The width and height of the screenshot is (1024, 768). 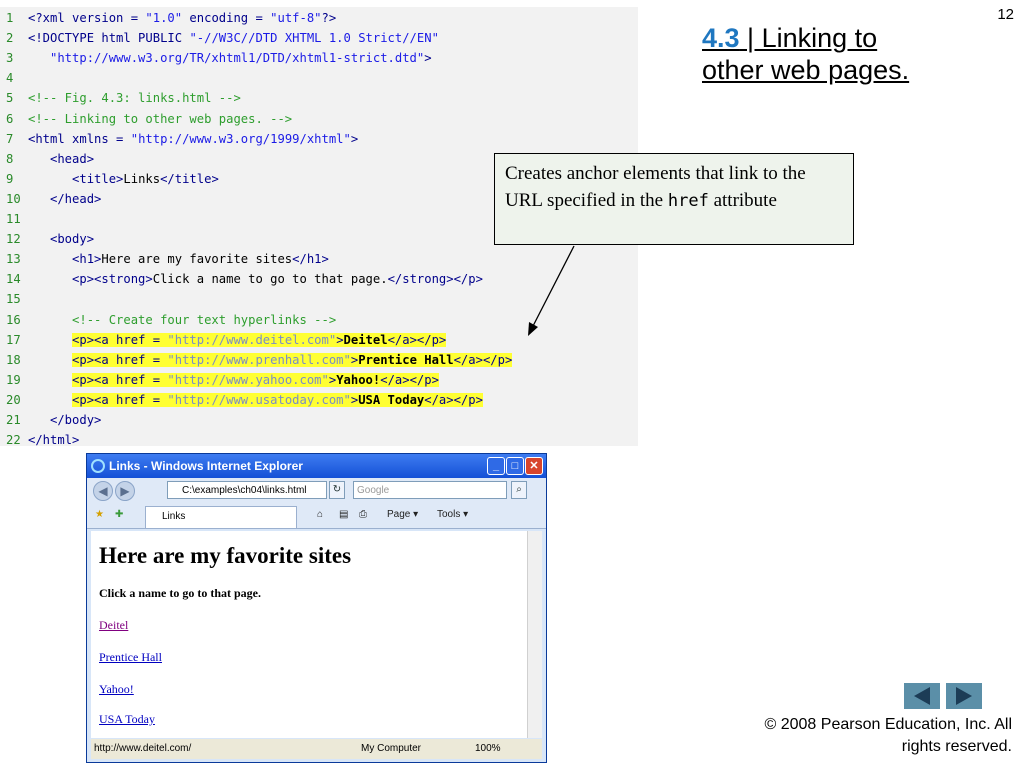 I want to click on address-input: C:\examples\ch04\links.html, so click(x=247, y=490).